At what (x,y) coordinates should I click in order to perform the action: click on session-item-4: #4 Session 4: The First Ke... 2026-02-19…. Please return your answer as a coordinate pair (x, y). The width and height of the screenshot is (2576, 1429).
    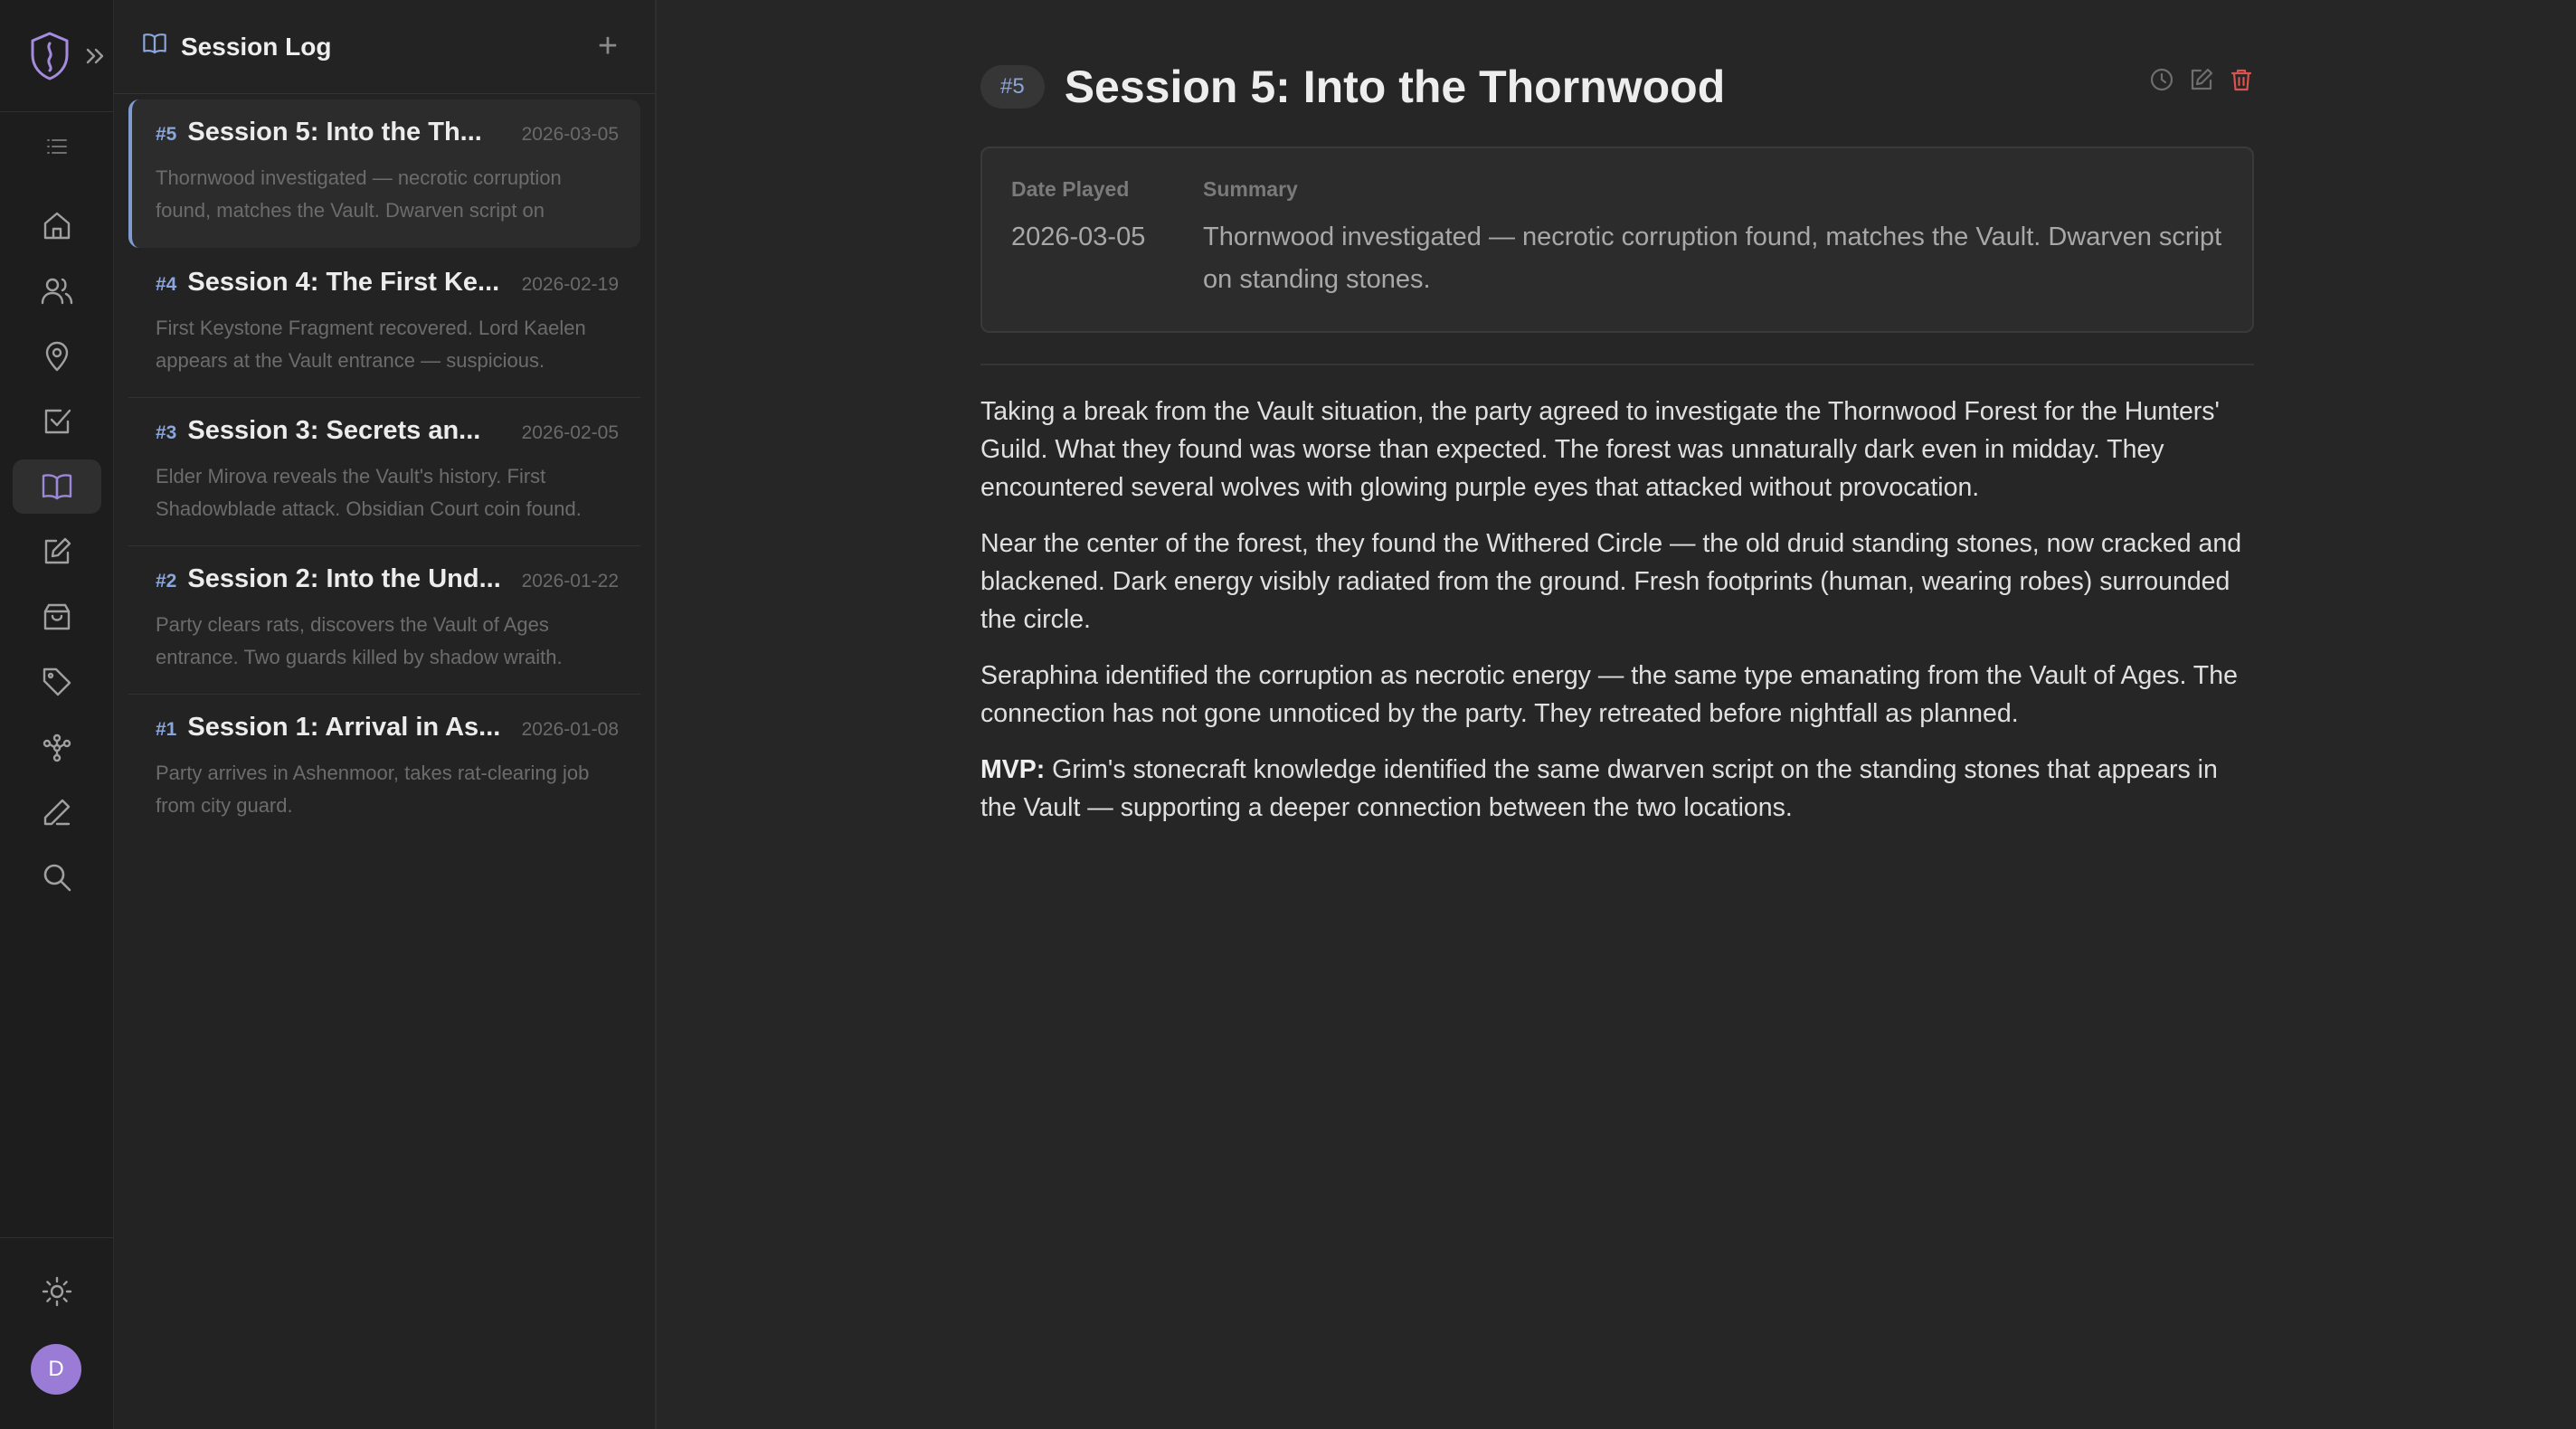
    Looking at the image, I should click on (384, 324).